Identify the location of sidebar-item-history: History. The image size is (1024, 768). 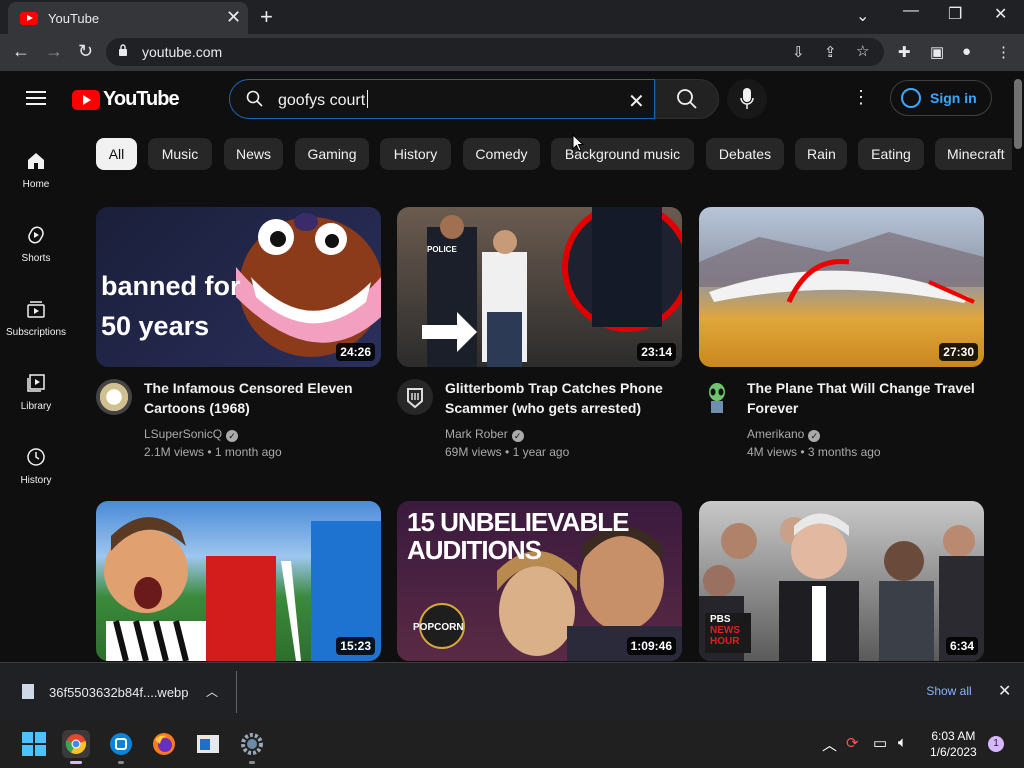
(36, 470).